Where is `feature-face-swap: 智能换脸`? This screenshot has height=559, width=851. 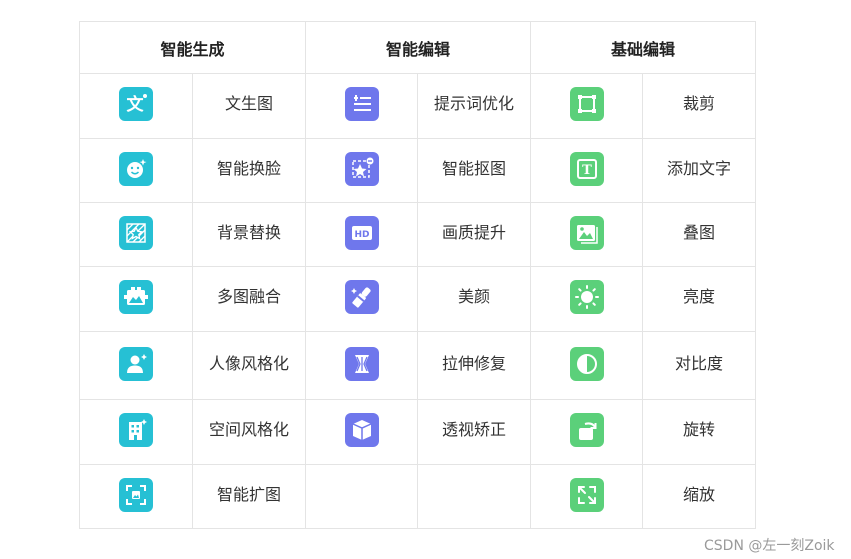 feature-face-swap: 智能换脸 is located at coordinates (249, 170).